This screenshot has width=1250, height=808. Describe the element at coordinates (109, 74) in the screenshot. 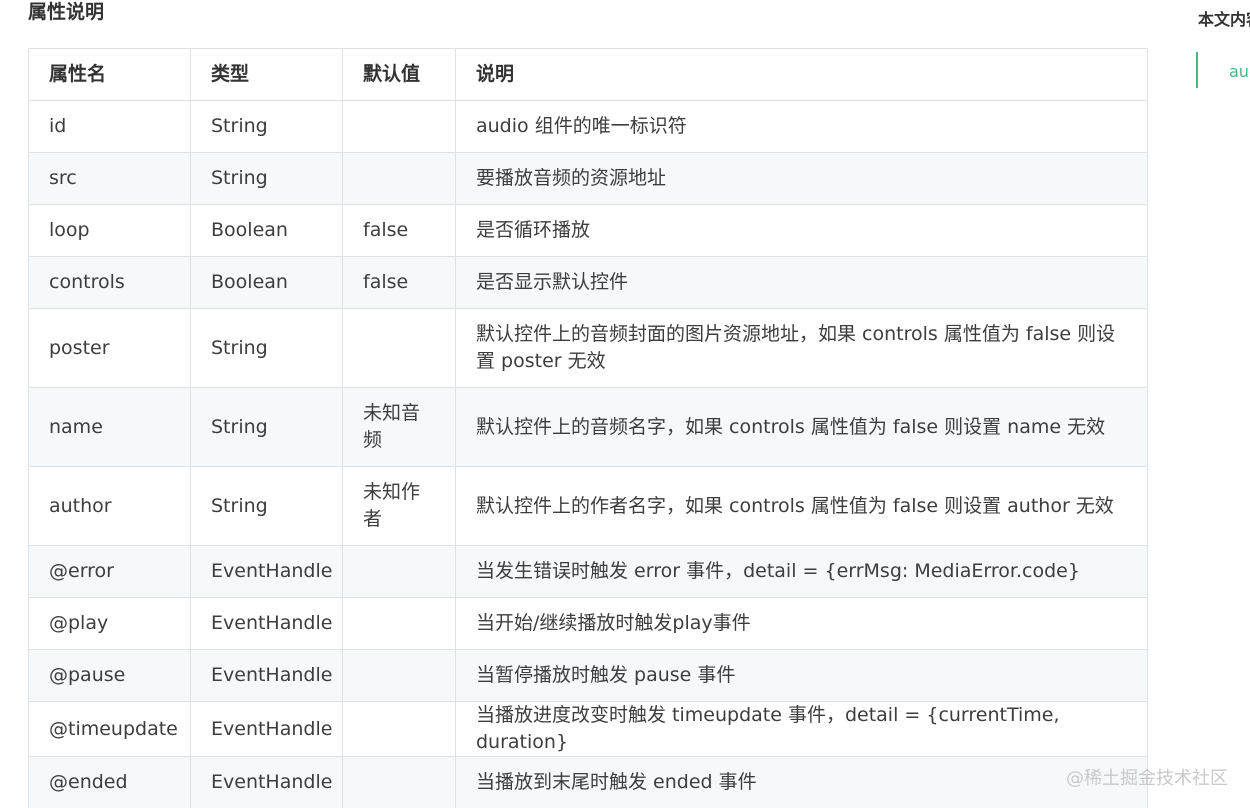

I see `header-attribute-name: 属性名` at that location.